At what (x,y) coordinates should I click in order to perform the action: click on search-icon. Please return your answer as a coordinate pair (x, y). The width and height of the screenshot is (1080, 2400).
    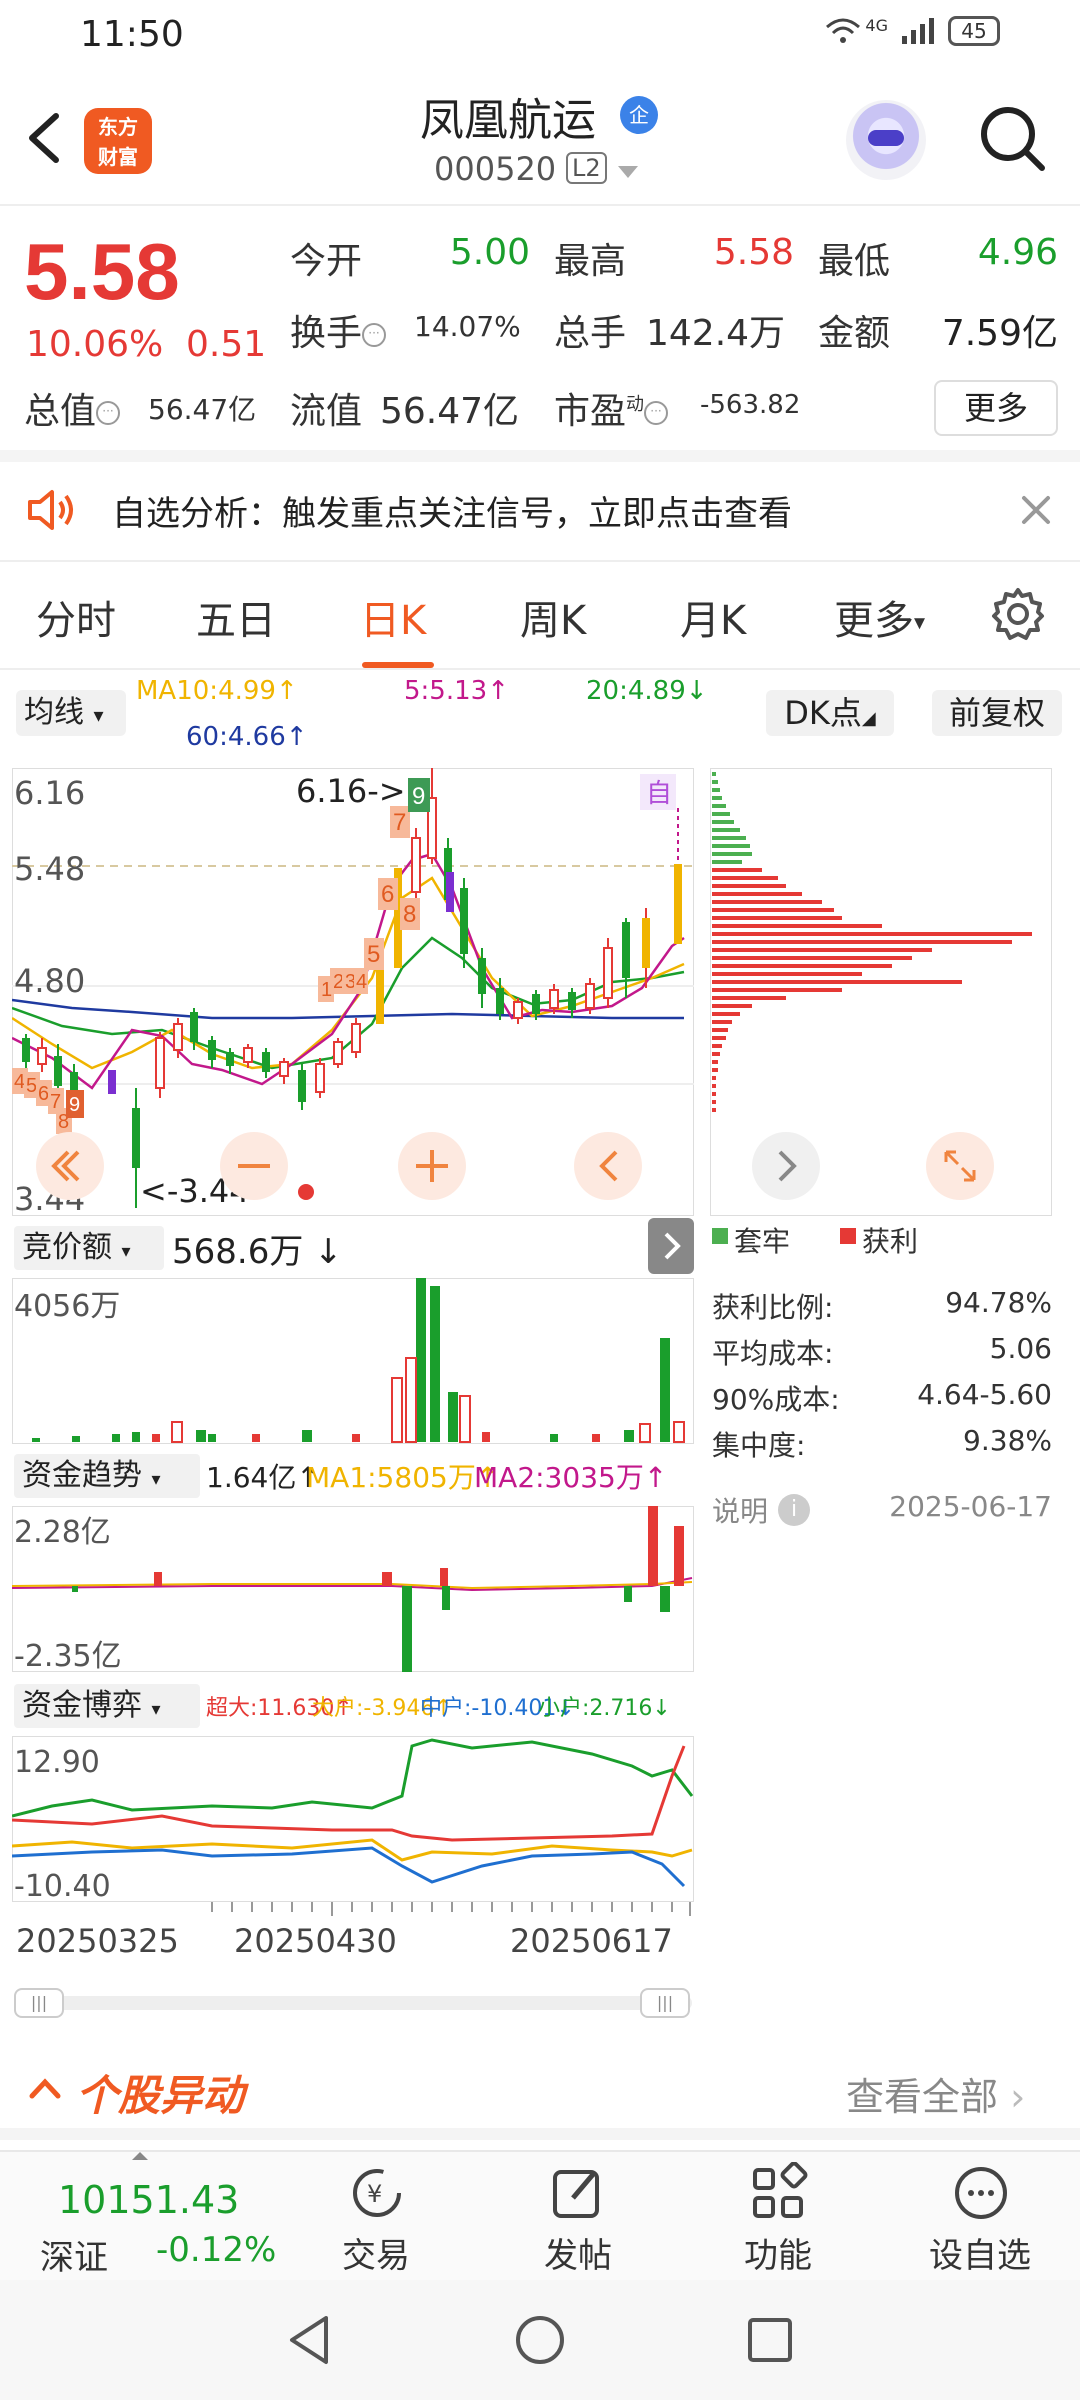
    Looking at the image, I should click on (1012, 138).